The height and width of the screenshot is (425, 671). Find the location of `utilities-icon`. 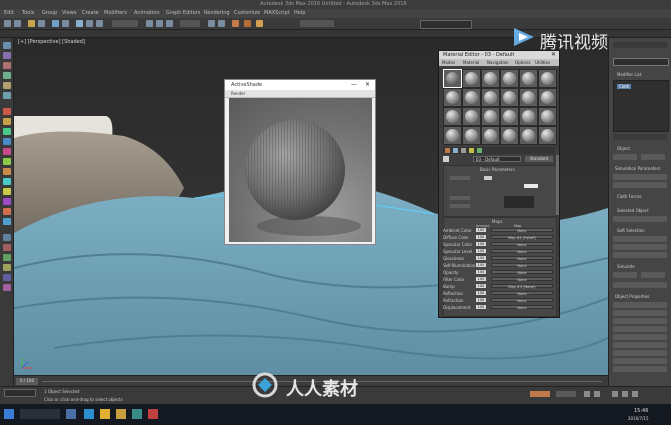

utilities-icon is located at coordinates (7, 95).